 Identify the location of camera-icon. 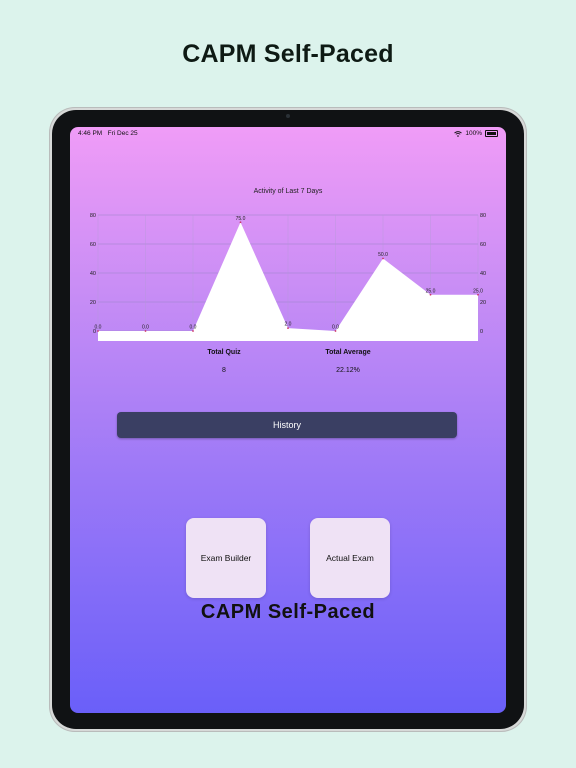
(288, 116).